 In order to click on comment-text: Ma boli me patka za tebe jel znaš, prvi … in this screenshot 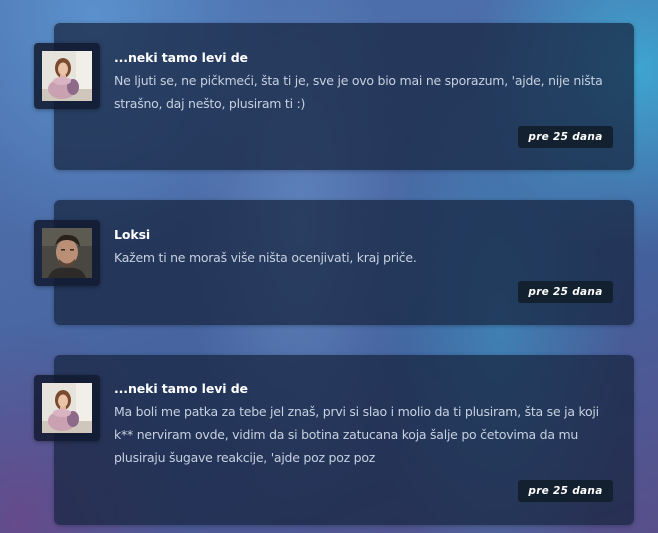, I will do `click(356, 434)`.